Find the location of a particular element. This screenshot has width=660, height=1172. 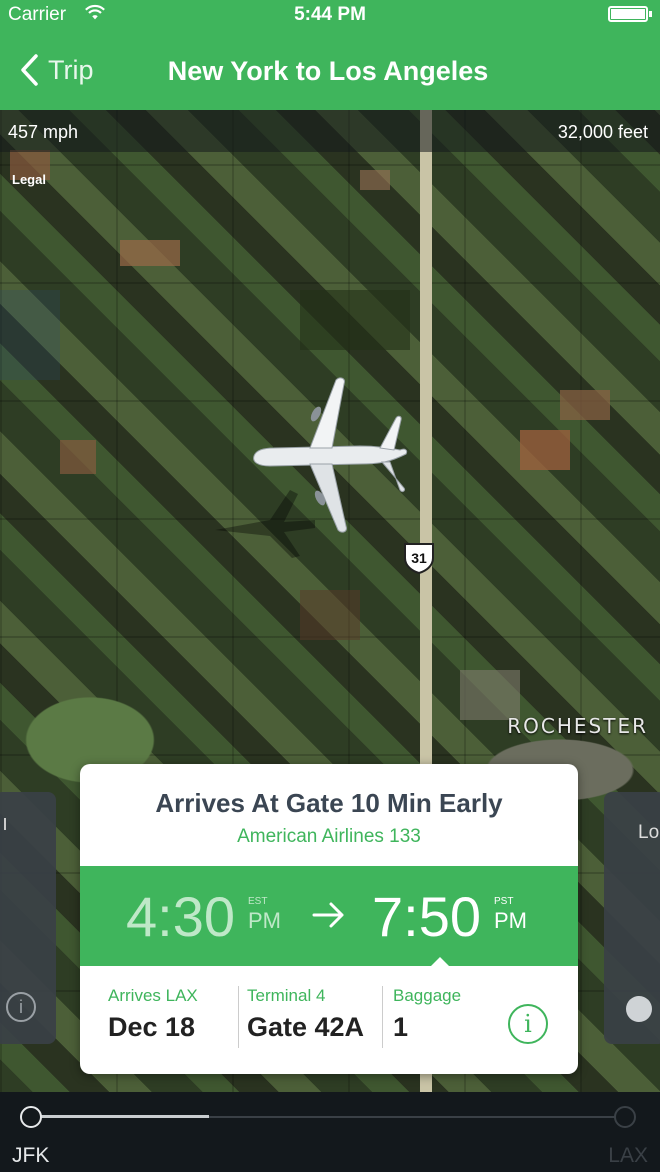

destination-marker is located at coordinates (625, 1117).